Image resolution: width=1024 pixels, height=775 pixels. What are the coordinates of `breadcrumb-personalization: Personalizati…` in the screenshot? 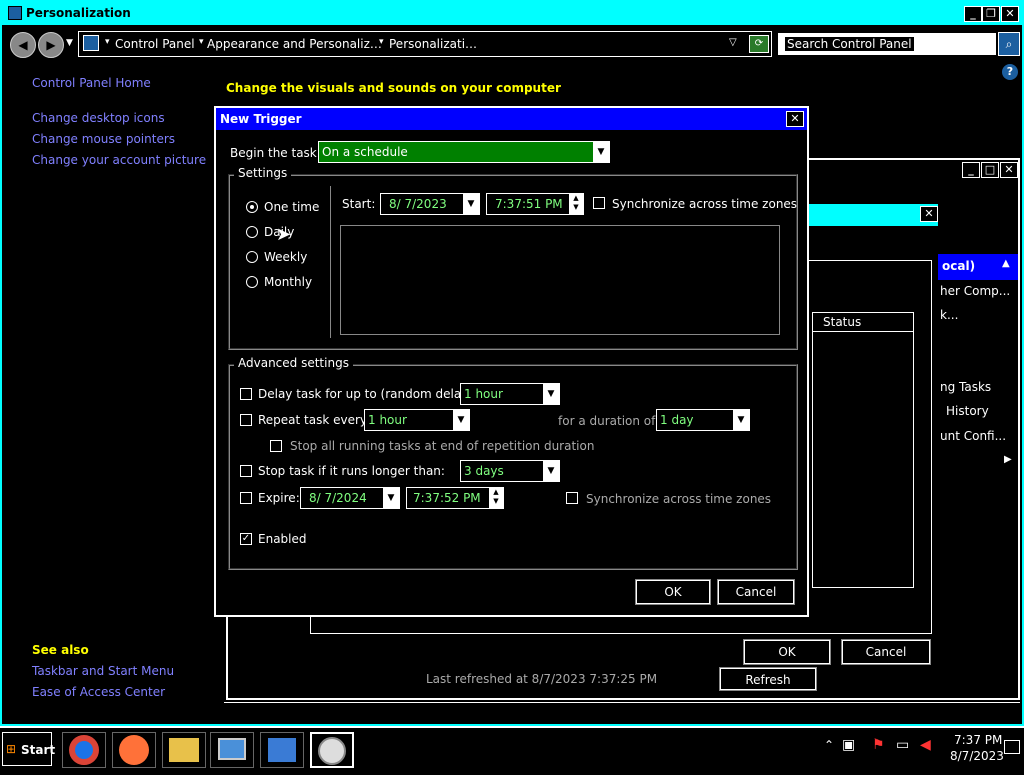 It's located at (433, 44).